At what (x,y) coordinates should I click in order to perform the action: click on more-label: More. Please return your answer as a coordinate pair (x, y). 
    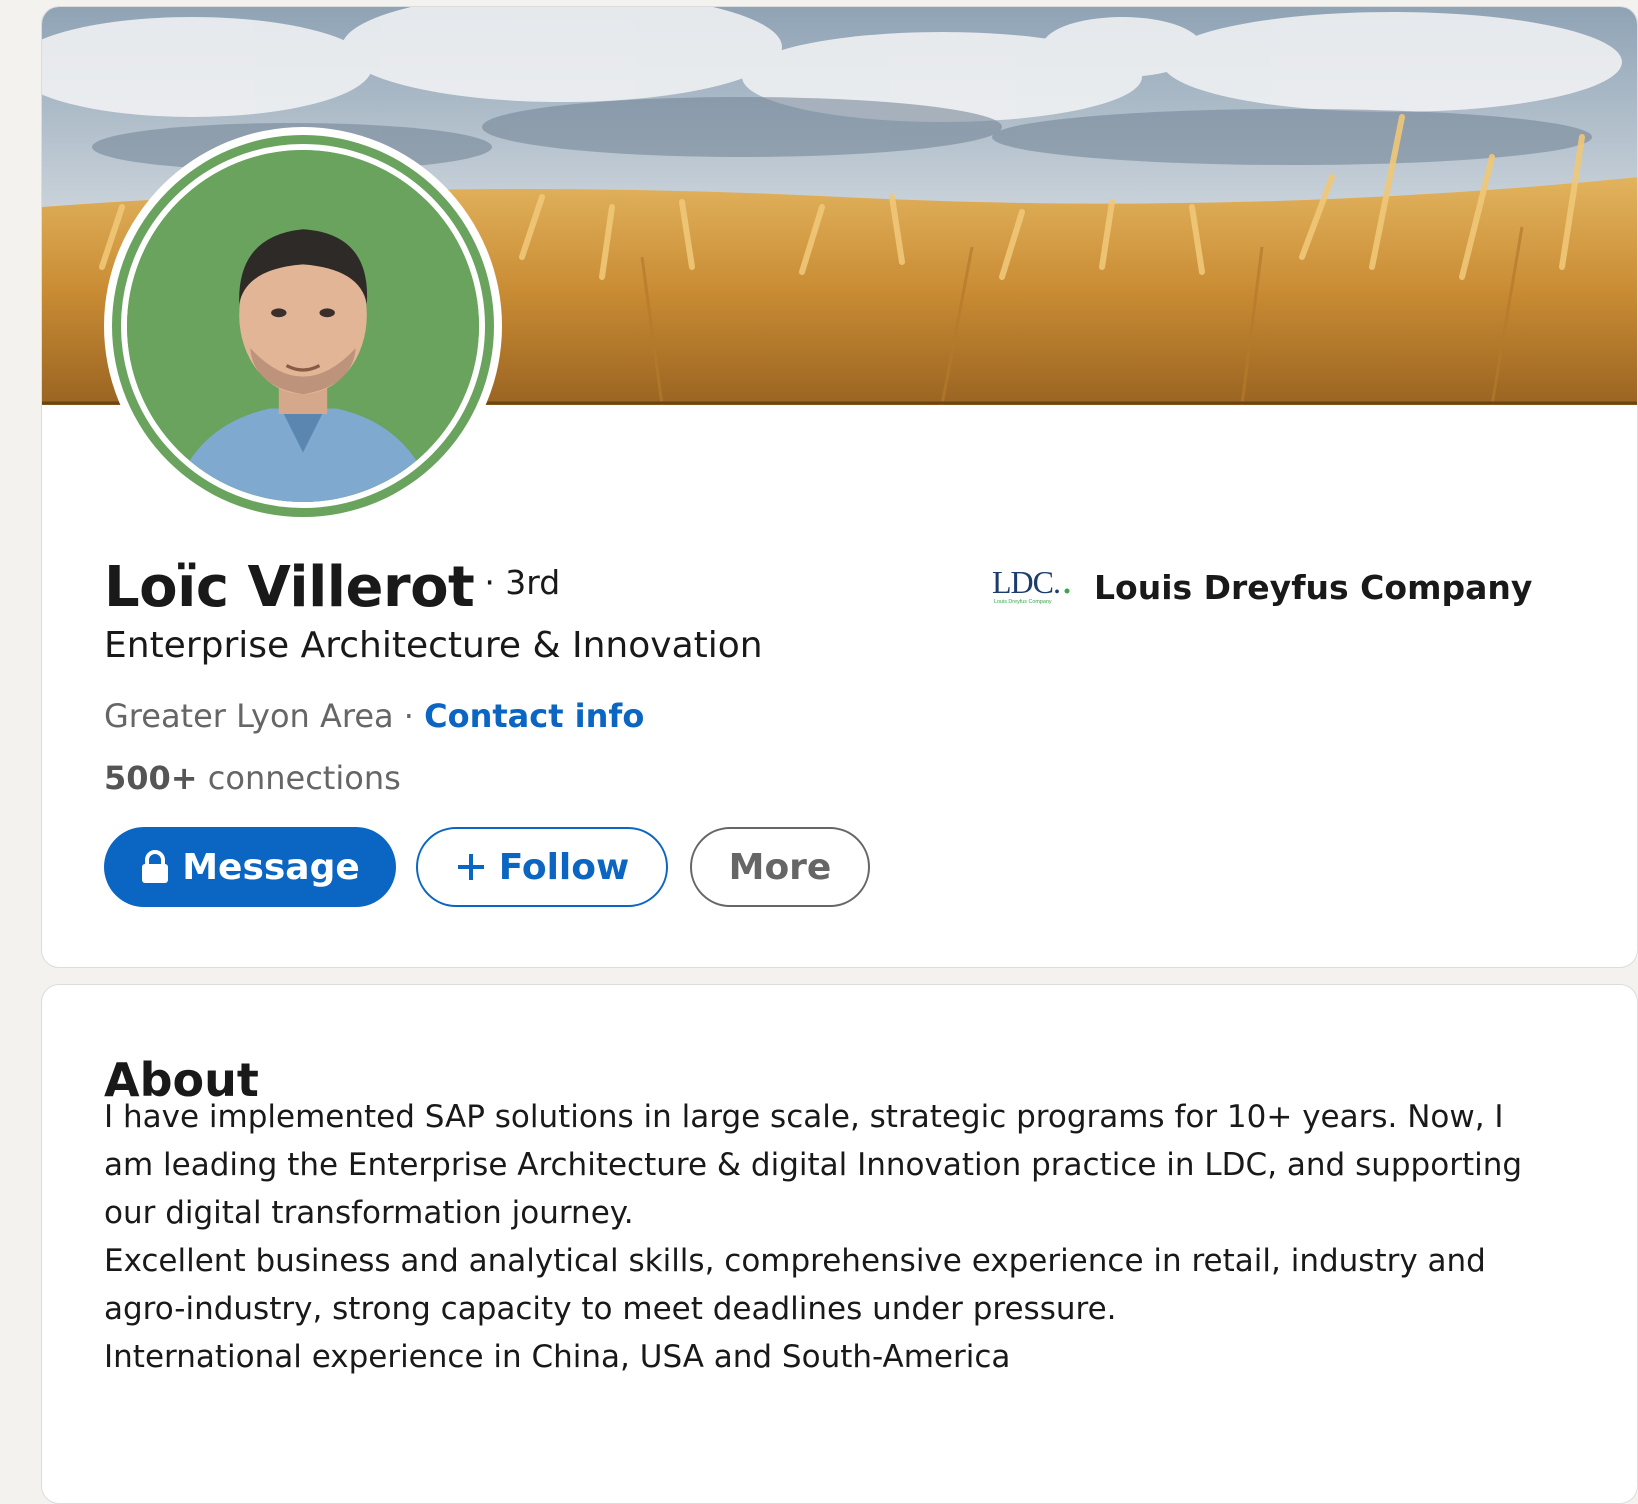
    Looking at the image, I should click on (780, 867).